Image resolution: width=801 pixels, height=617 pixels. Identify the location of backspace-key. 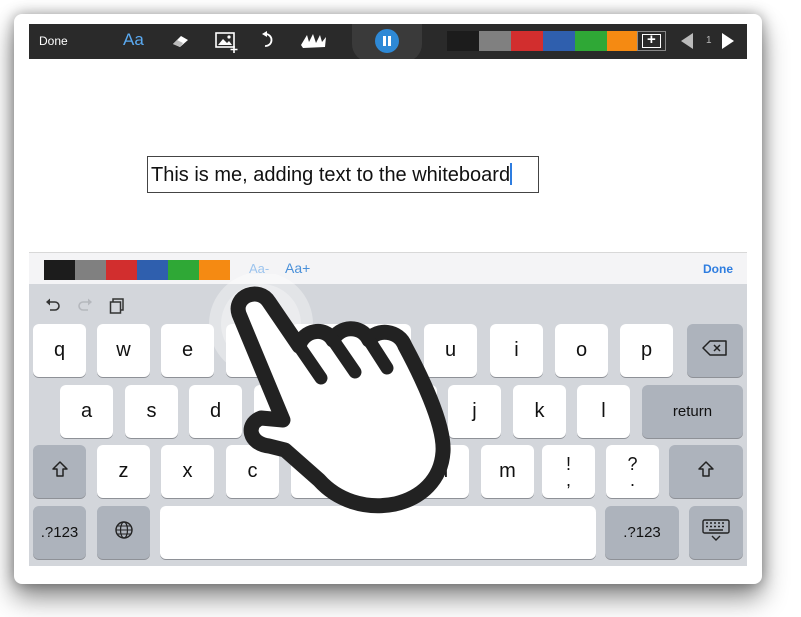
(715, 350).